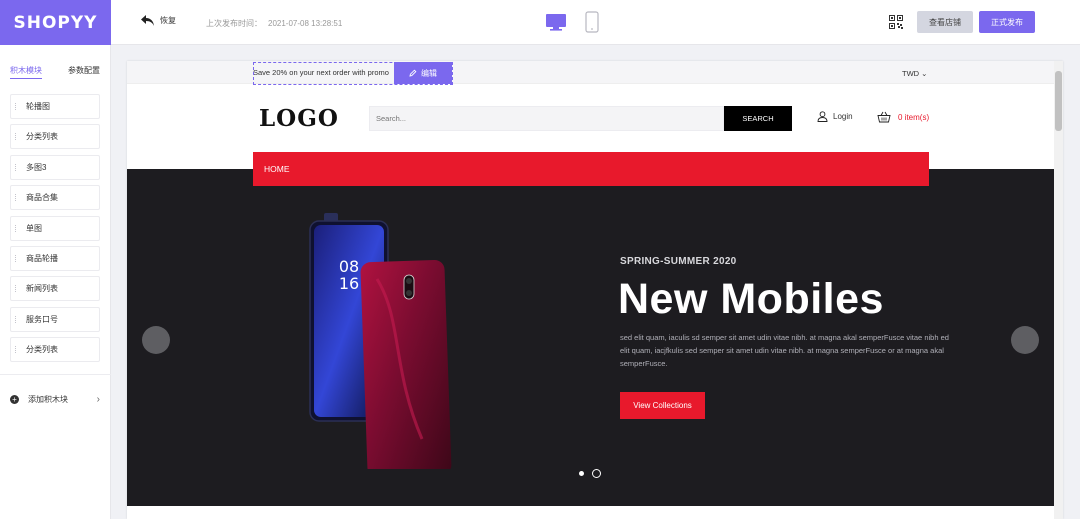 The image size is (1080, 519). I want to click on block-label: 轮播图, so click(38, 106).